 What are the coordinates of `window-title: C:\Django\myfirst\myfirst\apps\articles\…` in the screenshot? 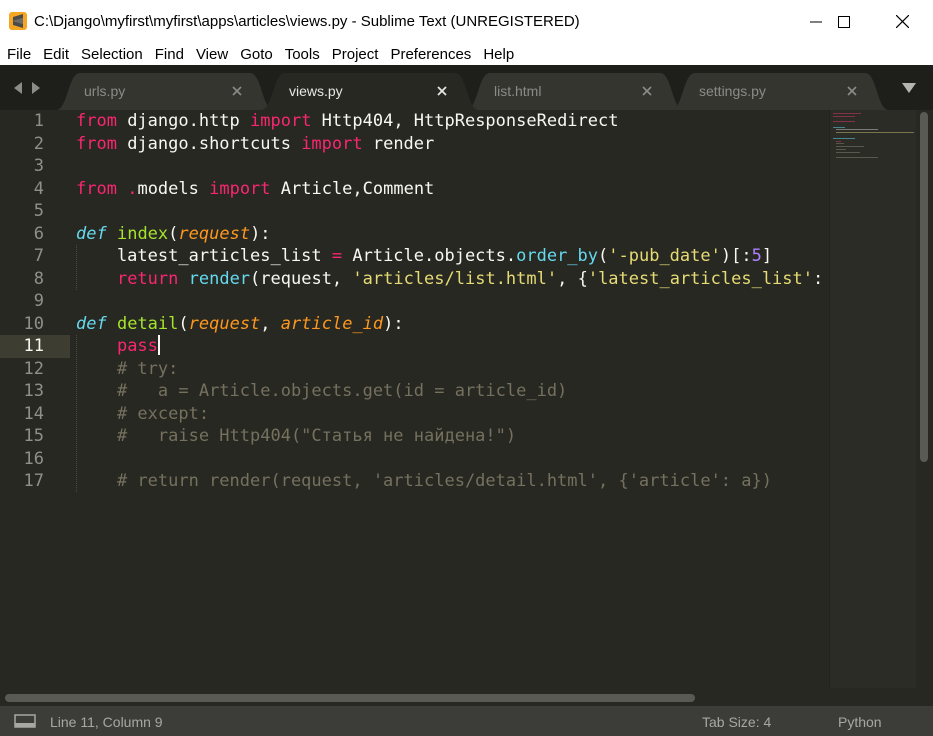 It's located at (307, 21).